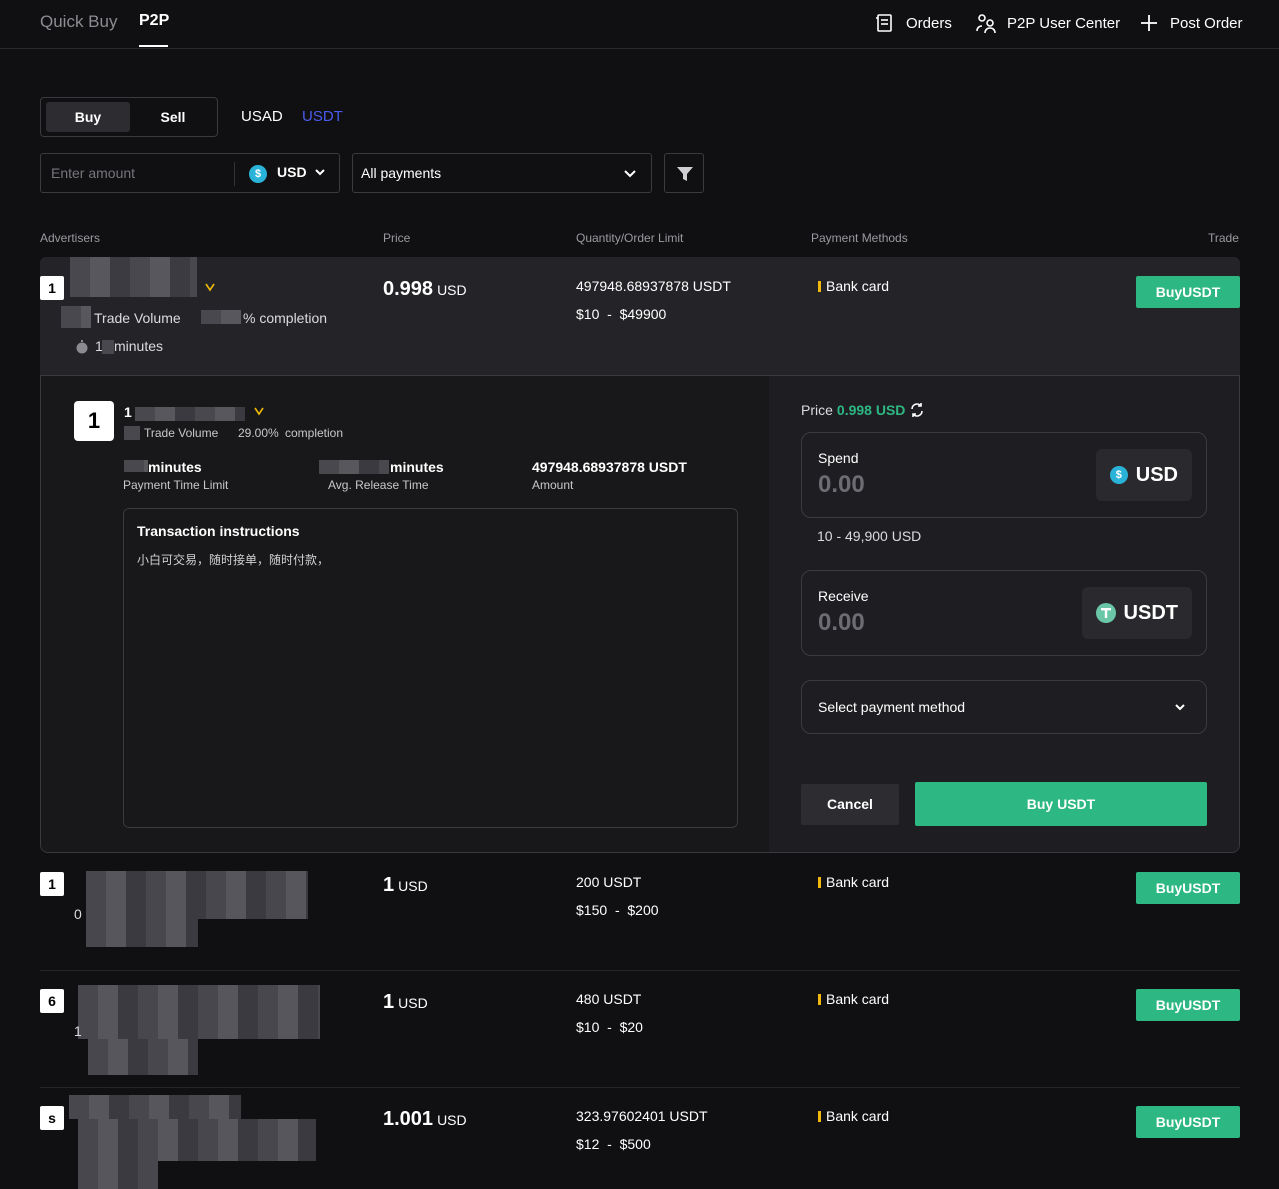 This screenshot has height=1189, width=1279. I want to click on advertiser-name-prefix: 1, so click(128, 412).